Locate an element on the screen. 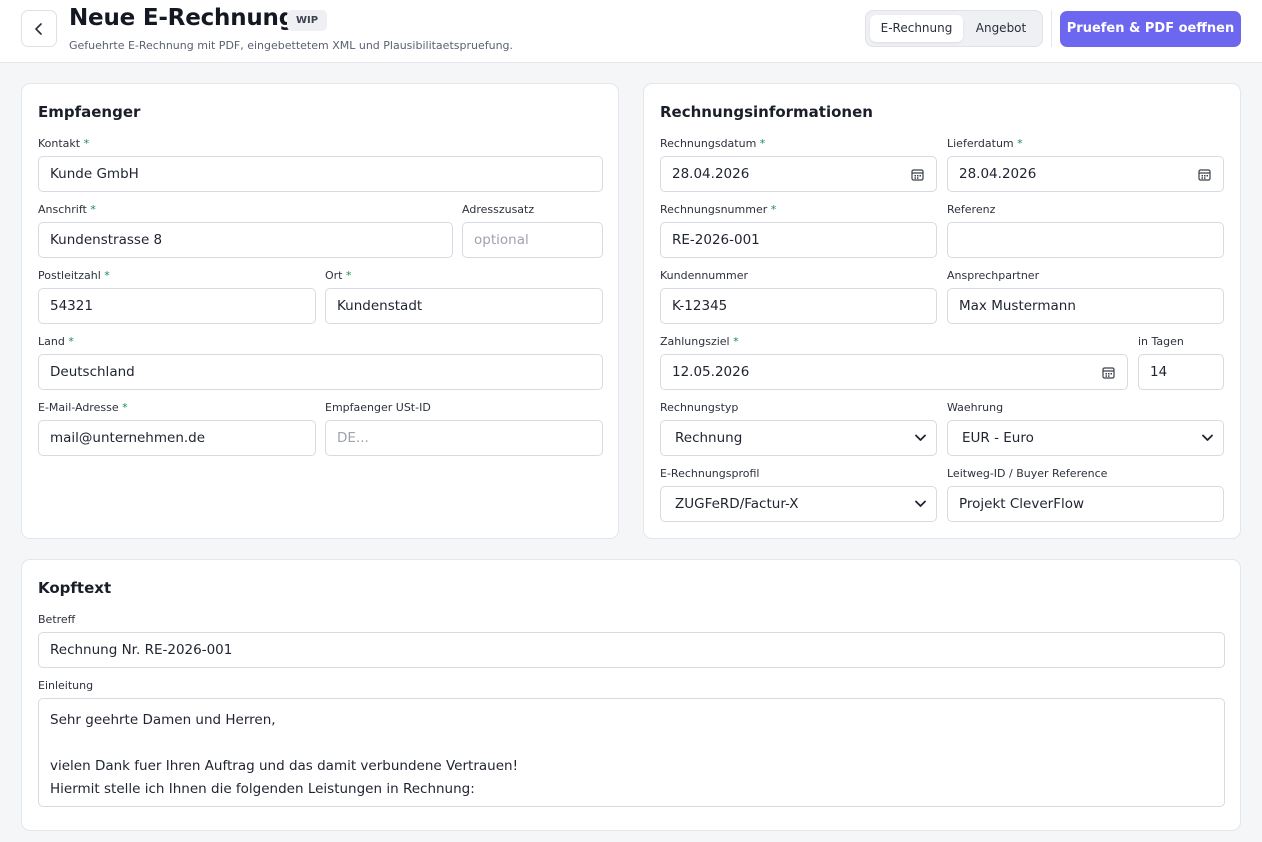  payment-due-label: Zahlungsziel * is located at coordinates (699, 341).